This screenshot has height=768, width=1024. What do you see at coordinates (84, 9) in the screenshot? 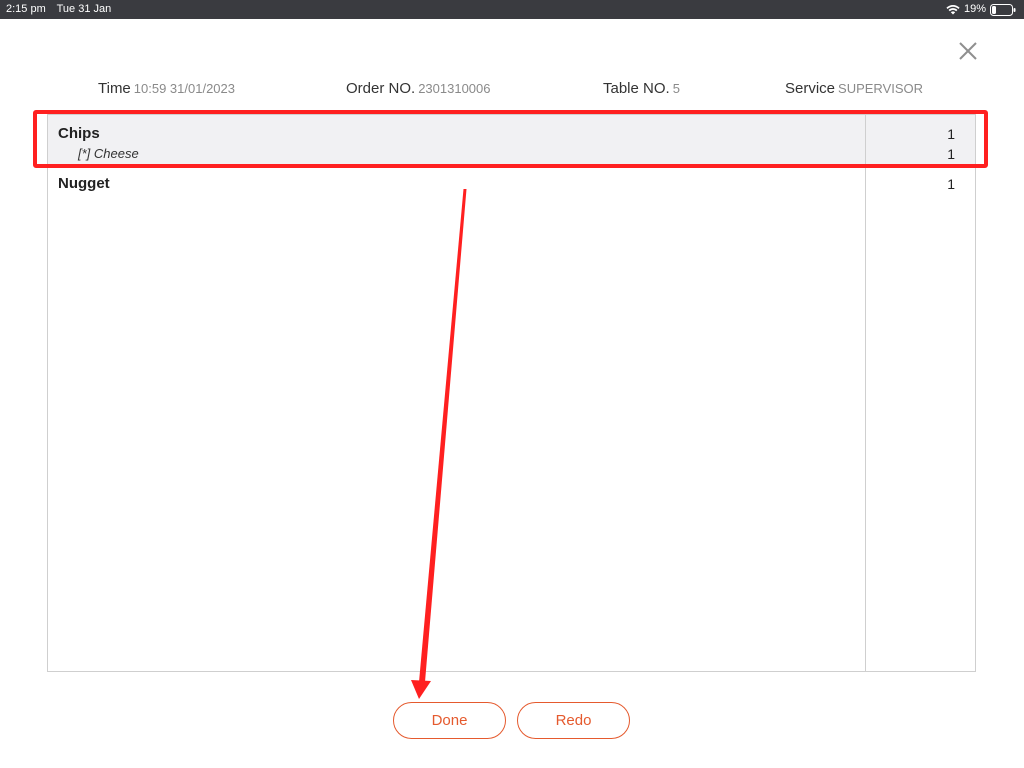
I see `status-date: Tue 31 Jan` at bounding box center [84, 9].